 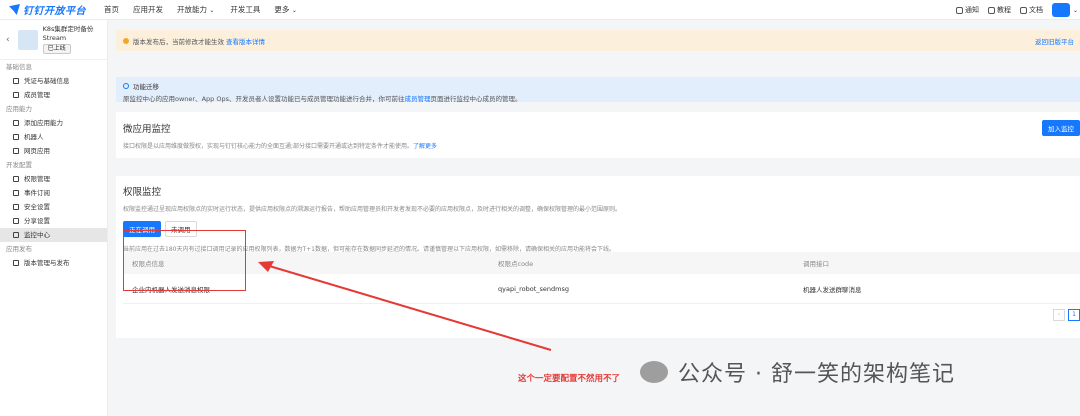 I want to click on annotation-arrow, so click(x=405, y=306).